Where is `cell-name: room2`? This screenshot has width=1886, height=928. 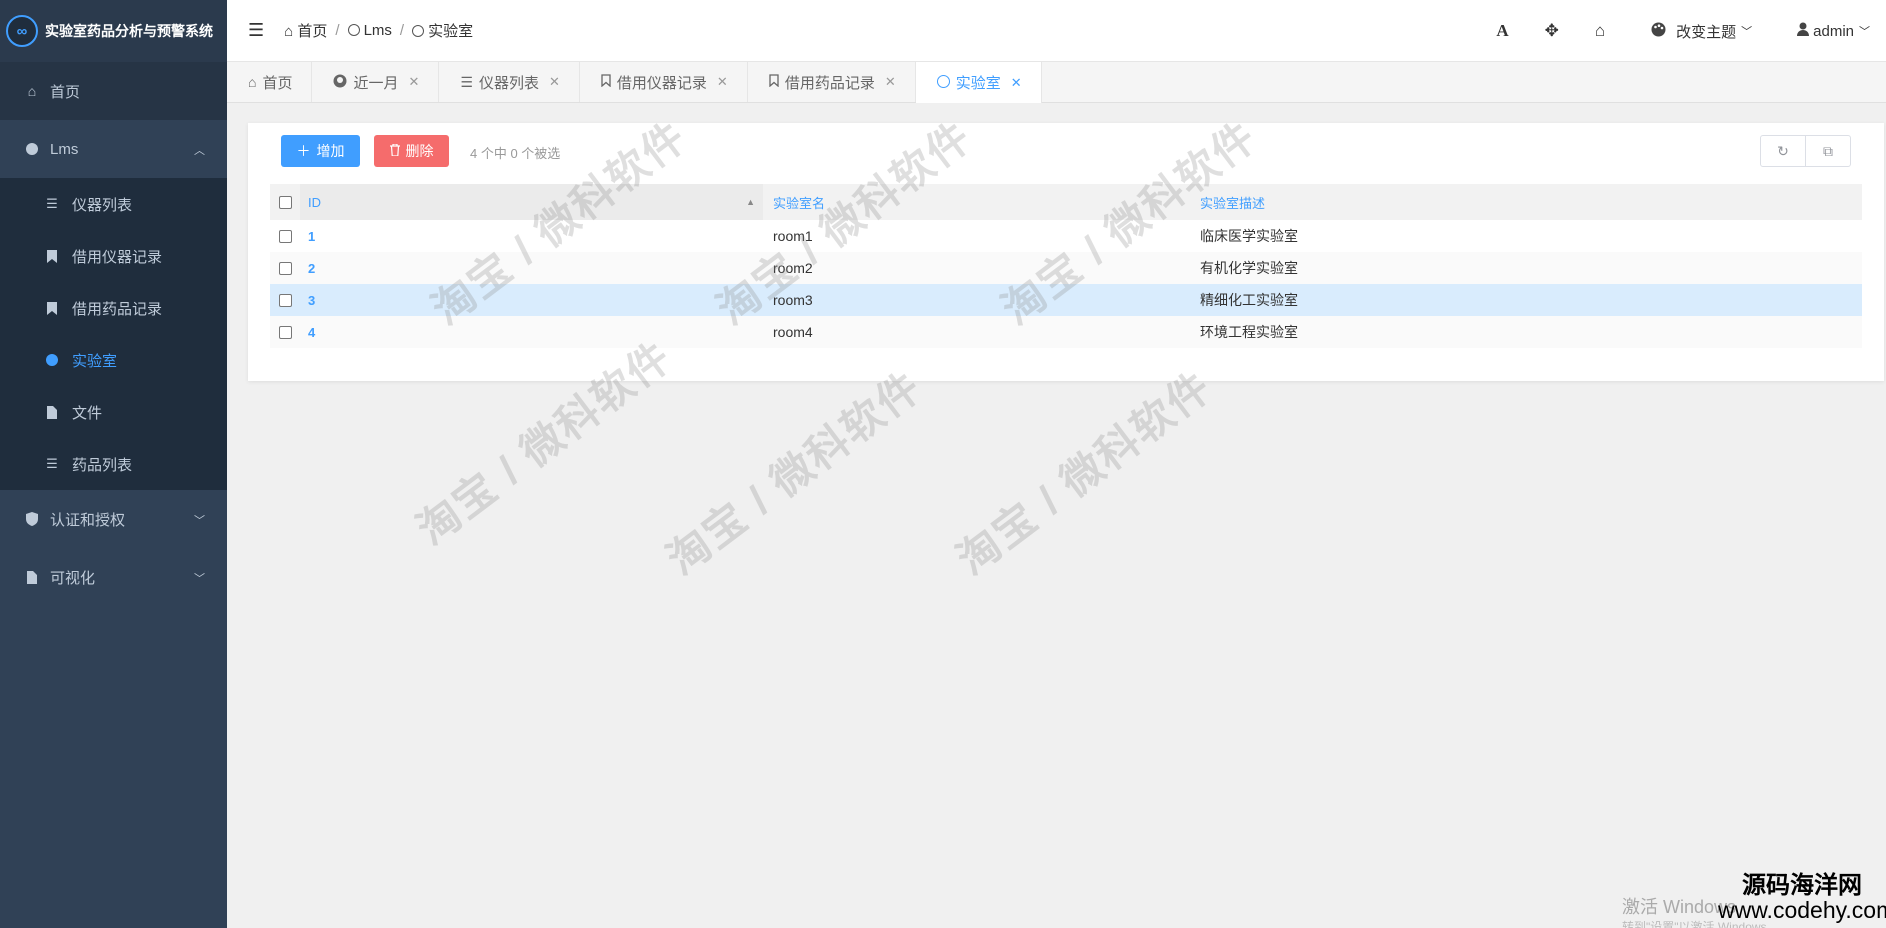
cell-name: room2 is located at coordinates (793, 268).